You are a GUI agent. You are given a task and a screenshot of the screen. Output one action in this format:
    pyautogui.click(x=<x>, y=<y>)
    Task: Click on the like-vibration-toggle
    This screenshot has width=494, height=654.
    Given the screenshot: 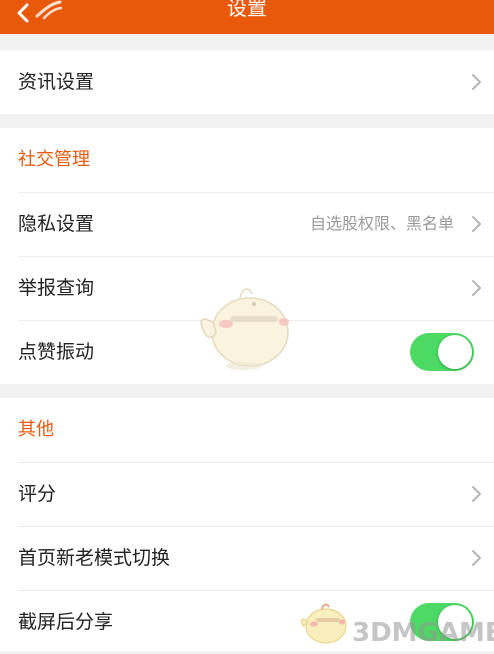 What is the action you would take?
    pyautogui.click(x=442, y=352)
    